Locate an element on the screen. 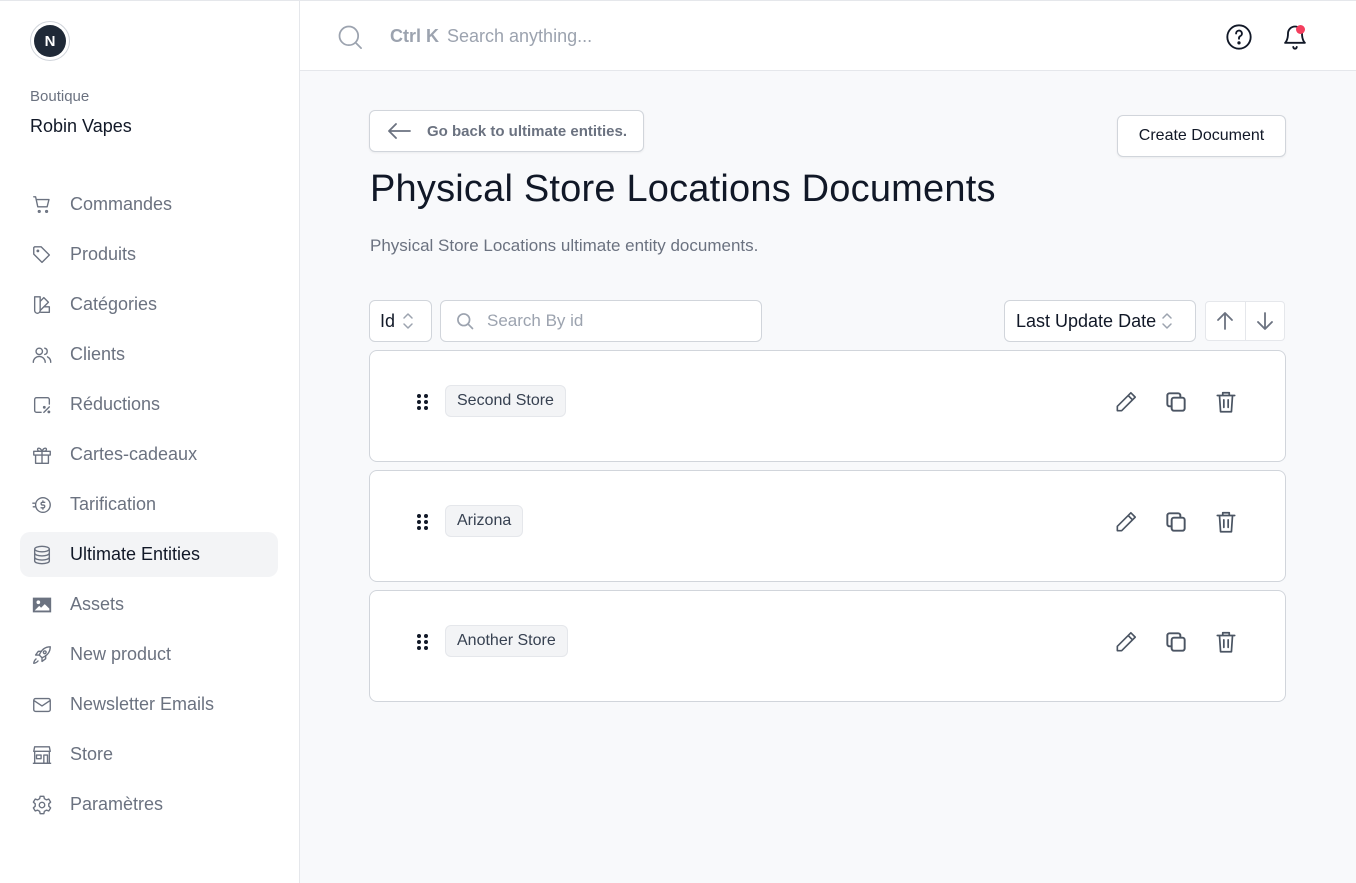 Image resolution: width=1356 pixels, height=883 pixels. shop-name: Robin Vapes is located at coordinates (81, 126).